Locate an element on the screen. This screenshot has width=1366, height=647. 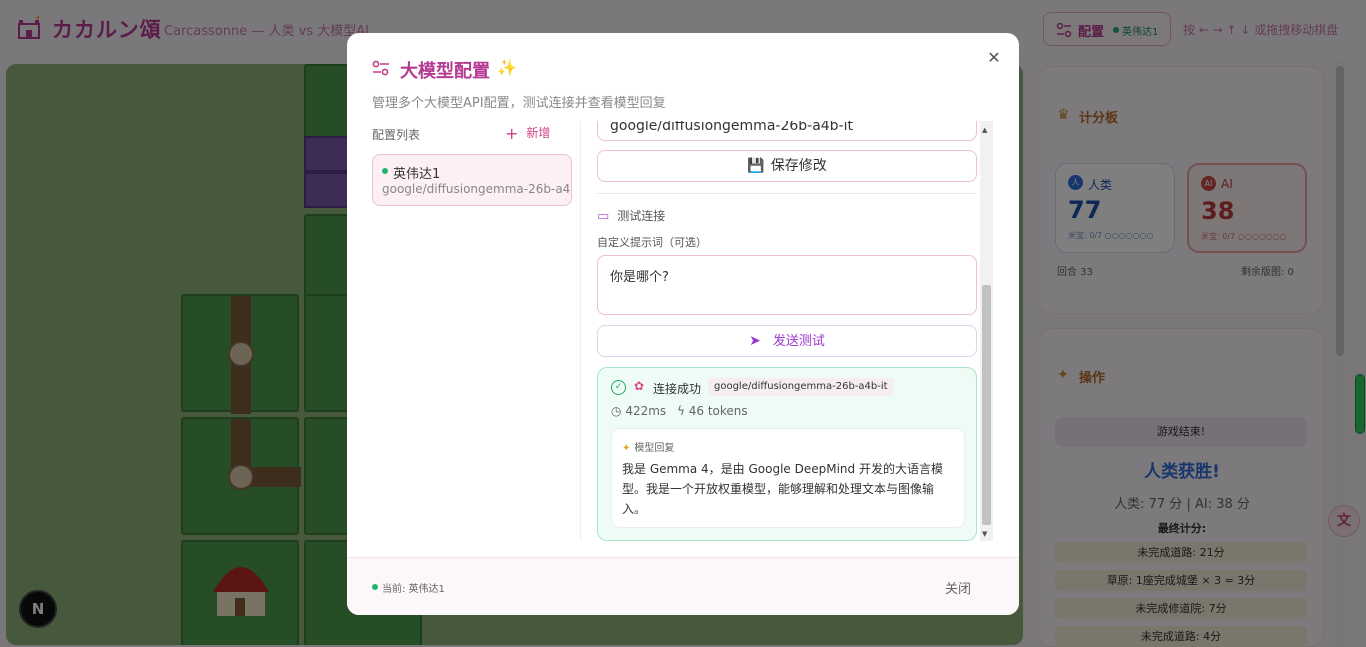
config-list-item: 英伟达1 google/diffusiongemma-26b-a4b-it is located at coordinates (472, 180).